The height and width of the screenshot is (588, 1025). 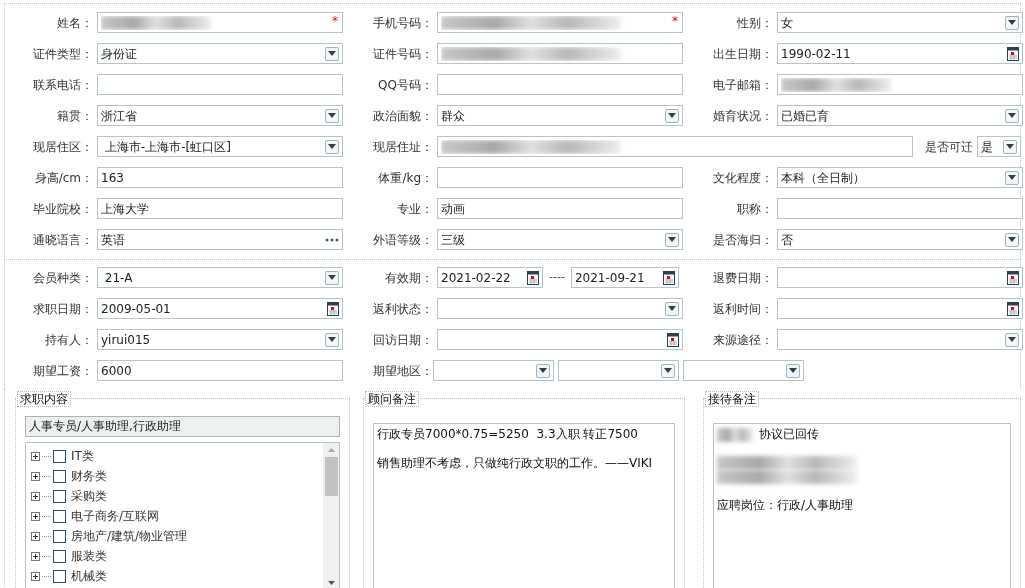 I want to click on date-field: 2021-02-22, so click(x=490, y=277).